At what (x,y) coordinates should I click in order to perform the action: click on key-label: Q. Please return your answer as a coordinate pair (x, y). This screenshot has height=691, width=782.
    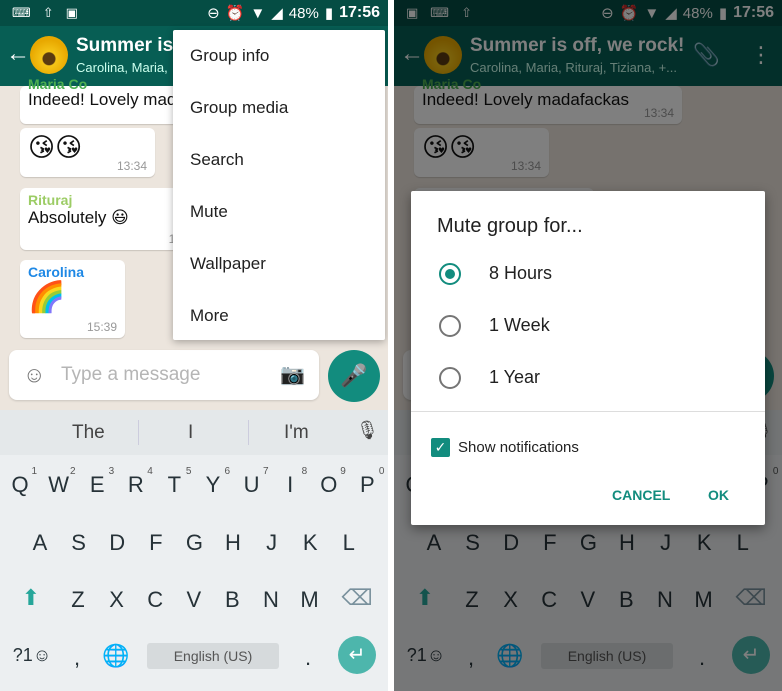
    Looking at the image, I should click on (20, 484).